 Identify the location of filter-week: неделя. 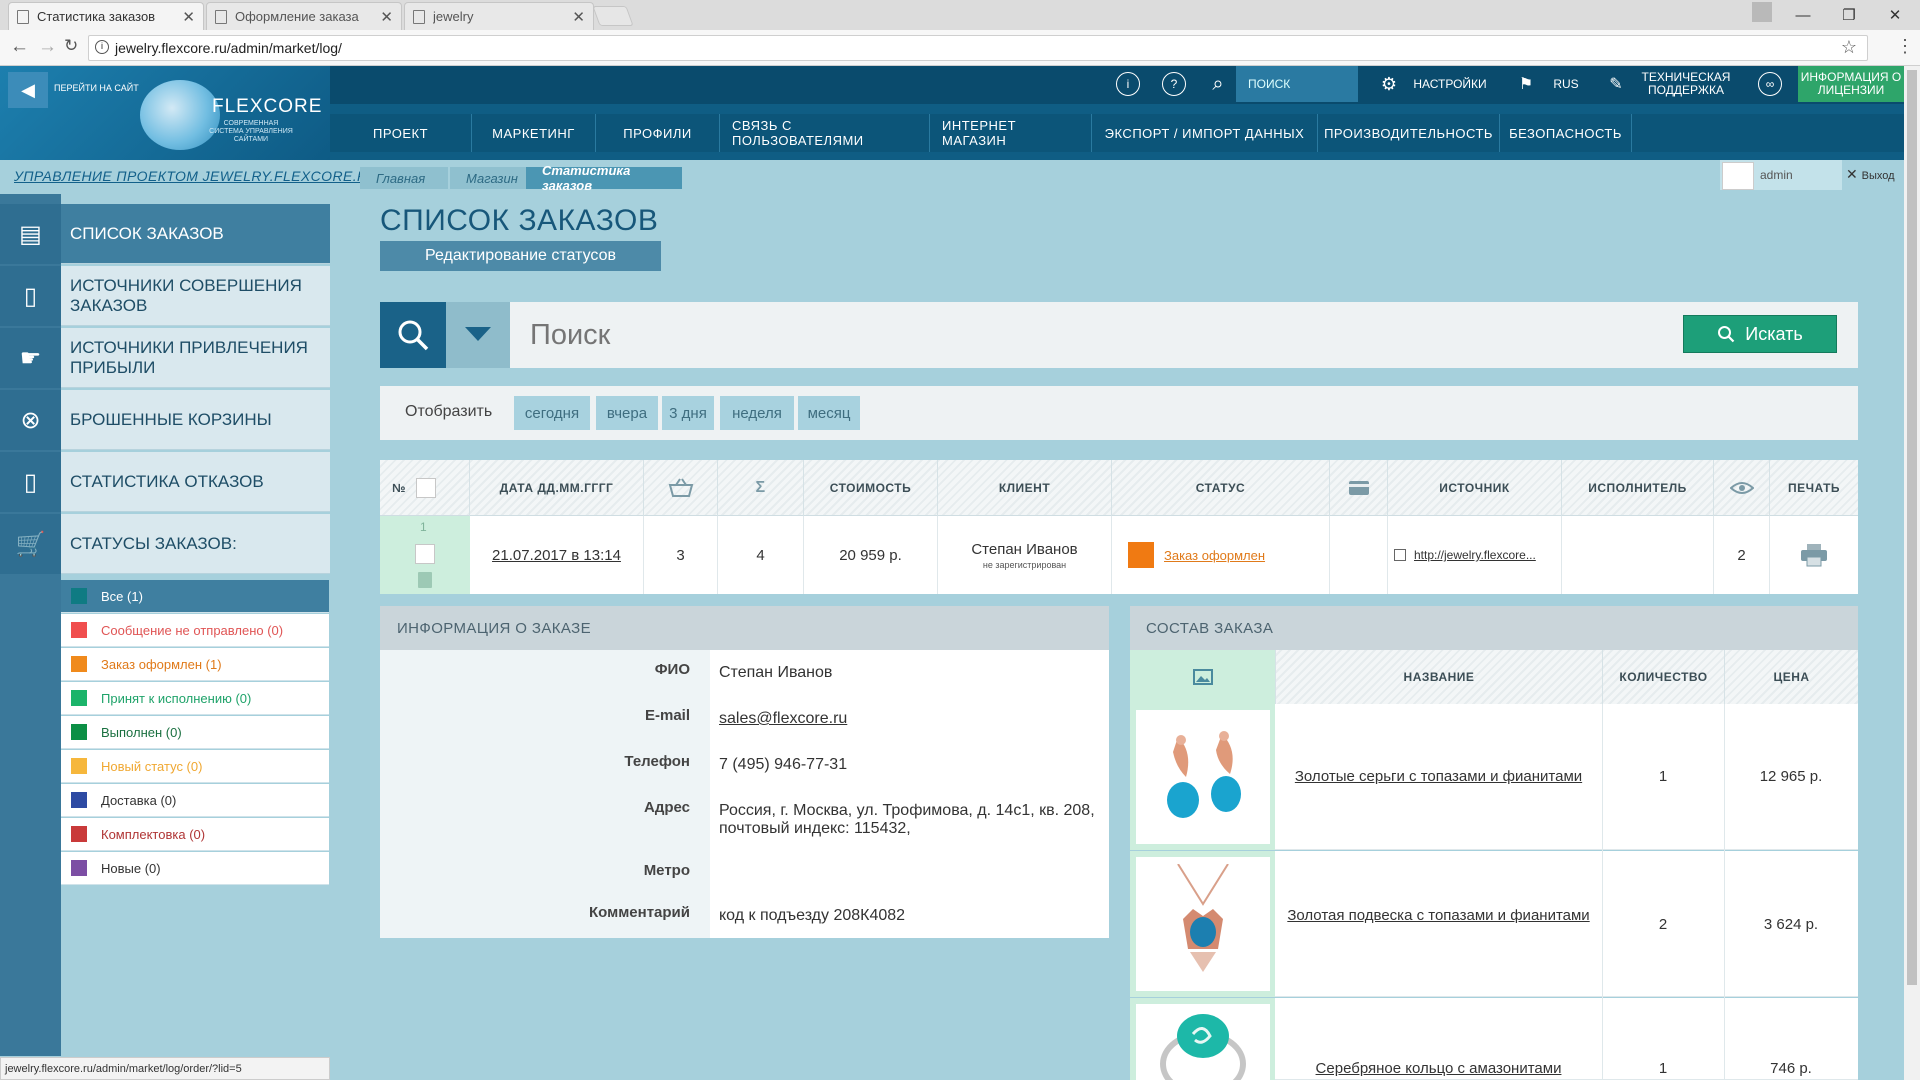
(757, 413).